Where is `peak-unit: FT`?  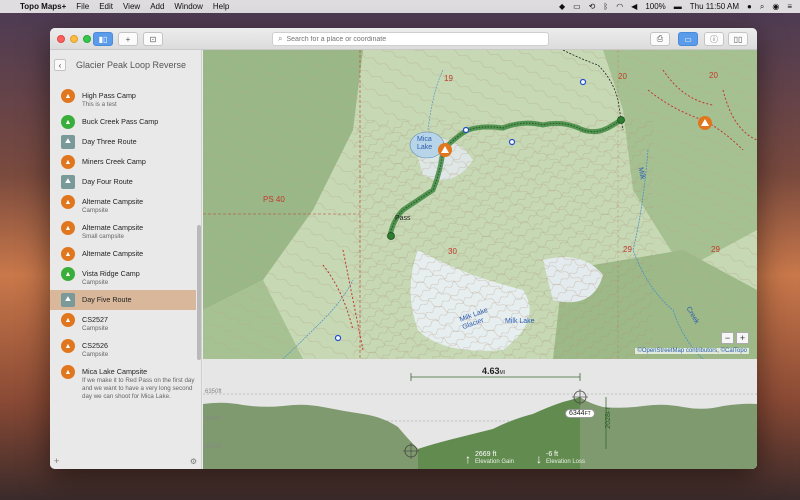
peak-unit: FT is located at coordinates (587, 414).